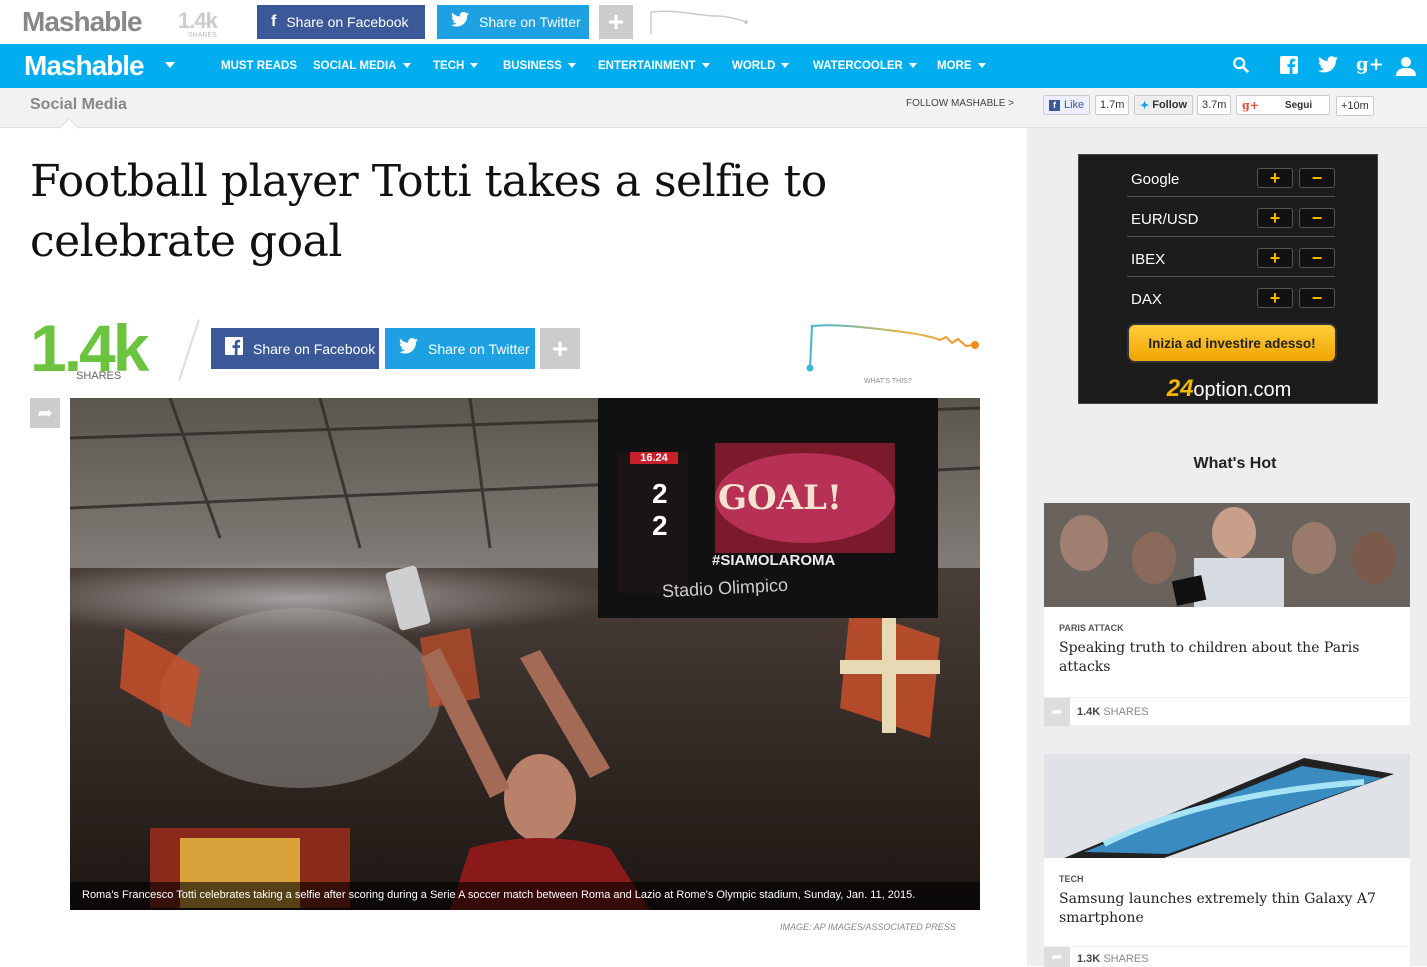 The width and height of the screenshot is (1427, 967). Describe the element at coordinates (868, 927) in the screenshot. I see `photo-credit: IMAGE: AP IMAGES/ASSOCIATED PRESS` at that location.